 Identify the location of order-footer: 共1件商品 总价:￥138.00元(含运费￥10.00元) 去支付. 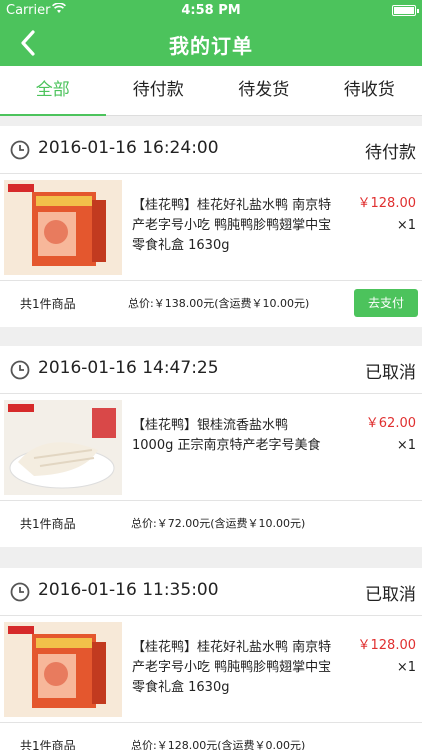
(211, 304).